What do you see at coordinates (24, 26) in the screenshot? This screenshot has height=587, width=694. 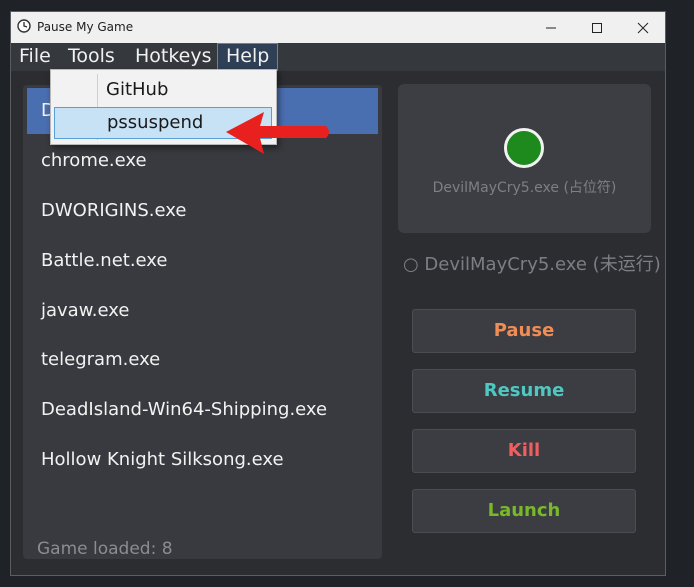 I see `app-clock-icon` at bounding box center [24, 26].